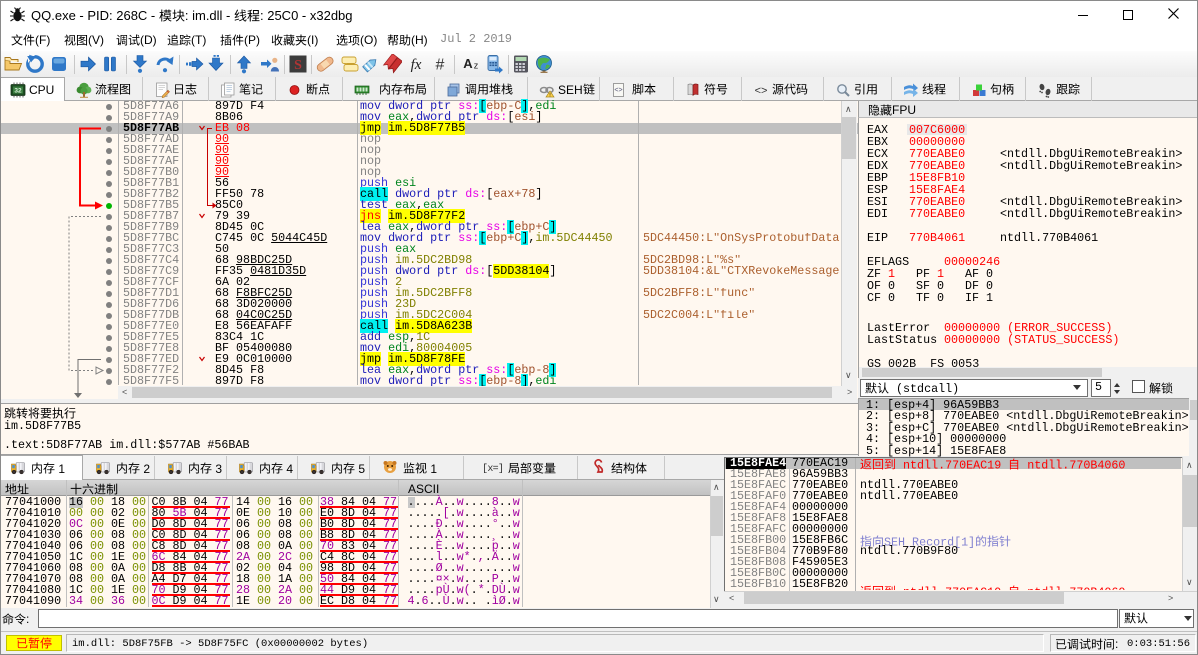  Describe the element at coordinates (468, 63) in the screenshot. I see `svg-text: A` at that location.